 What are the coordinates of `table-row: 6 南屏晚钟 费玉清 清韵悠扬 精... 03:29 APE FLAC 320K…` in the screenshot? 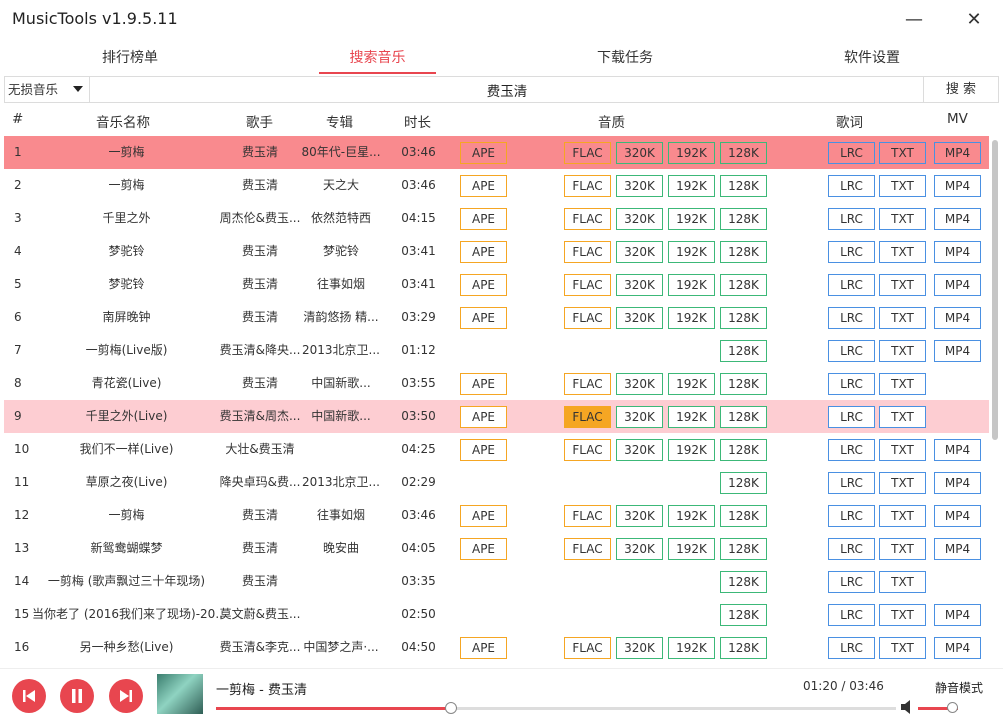 It's located at (496, 317).